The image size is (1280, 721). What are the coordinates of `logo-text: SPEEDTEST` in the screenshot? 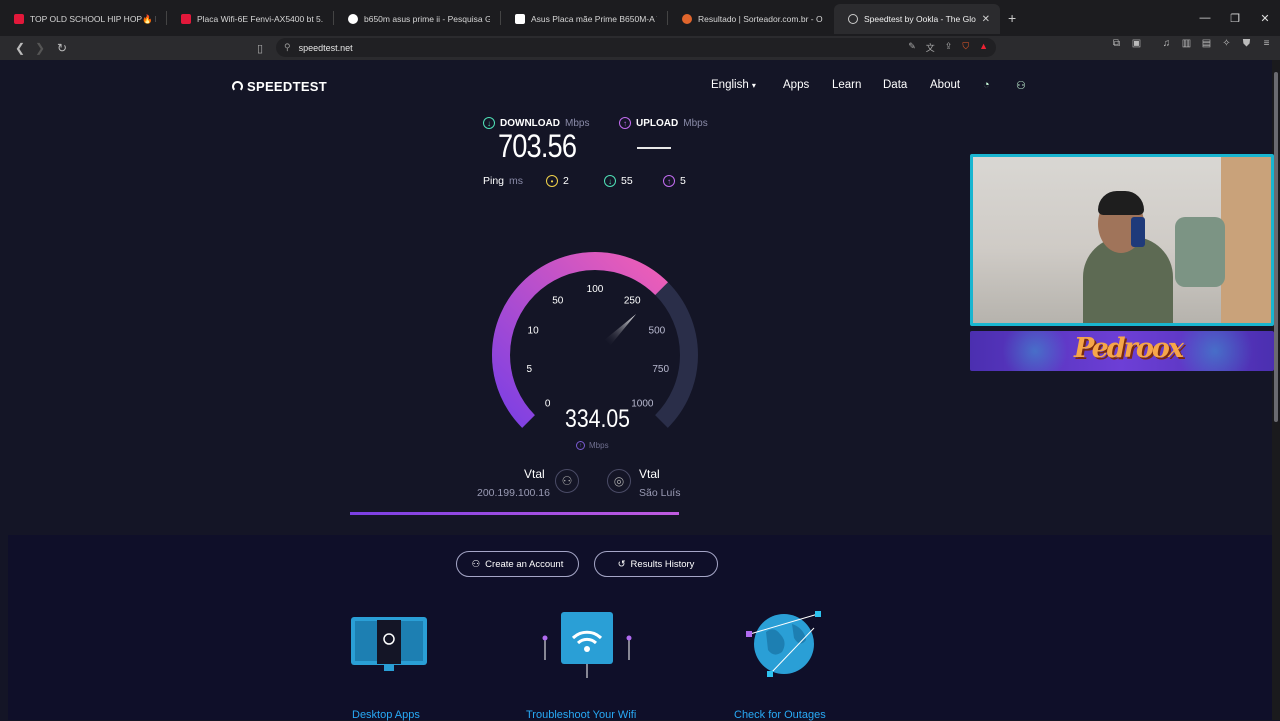 It's located at (287, 86).